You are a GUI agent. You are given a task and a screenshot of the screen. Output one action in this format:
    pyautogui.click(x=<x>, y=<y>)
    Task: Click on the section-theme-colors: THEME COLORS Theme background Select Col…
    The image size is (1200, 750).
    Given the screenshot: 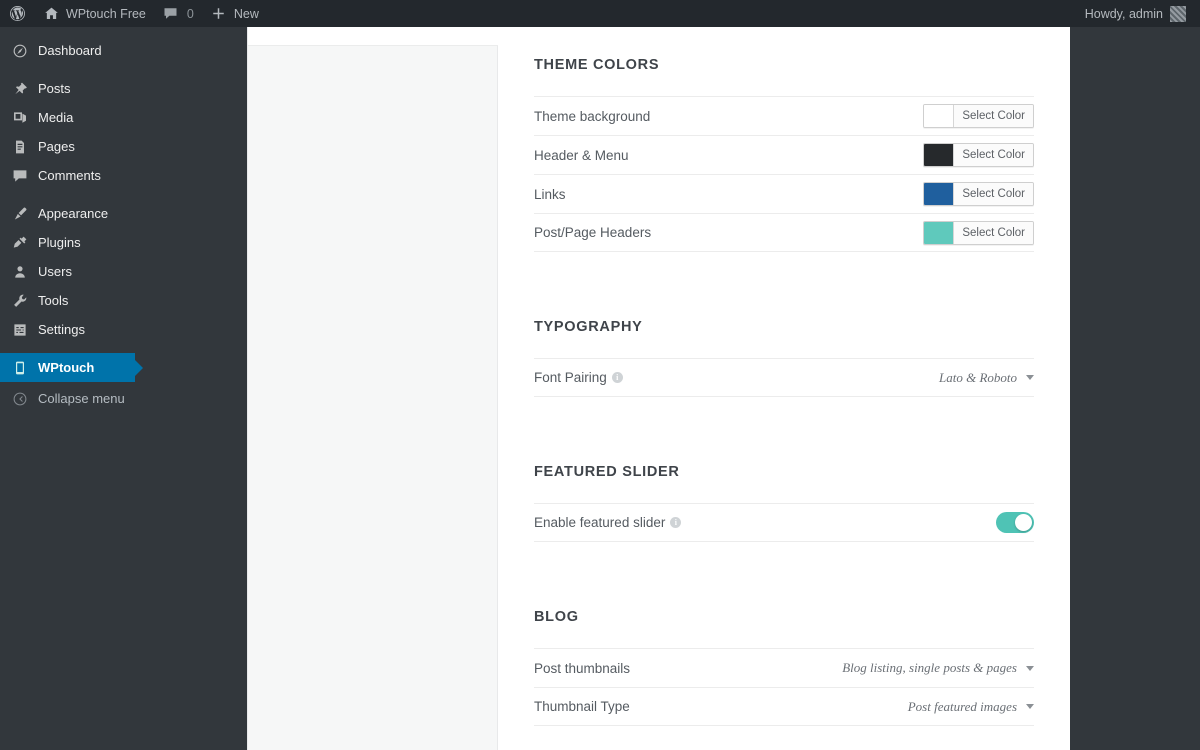 What is the action you would take?
    pyautogui.click(x=784, y=139)
    